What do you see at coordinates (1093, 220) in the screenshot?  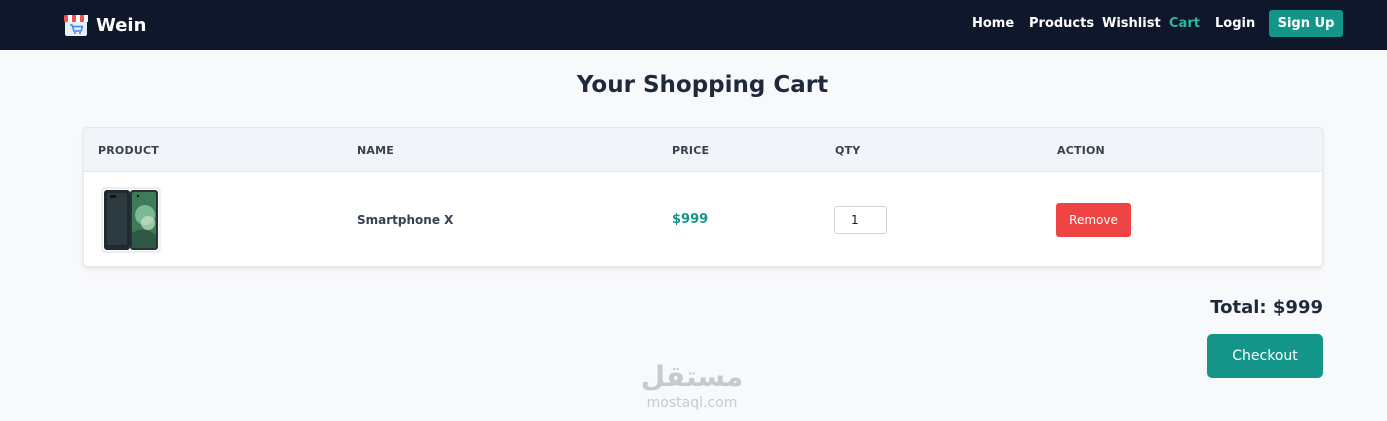 I see `remove-button: Remove` at bounding box center [1093, 220].